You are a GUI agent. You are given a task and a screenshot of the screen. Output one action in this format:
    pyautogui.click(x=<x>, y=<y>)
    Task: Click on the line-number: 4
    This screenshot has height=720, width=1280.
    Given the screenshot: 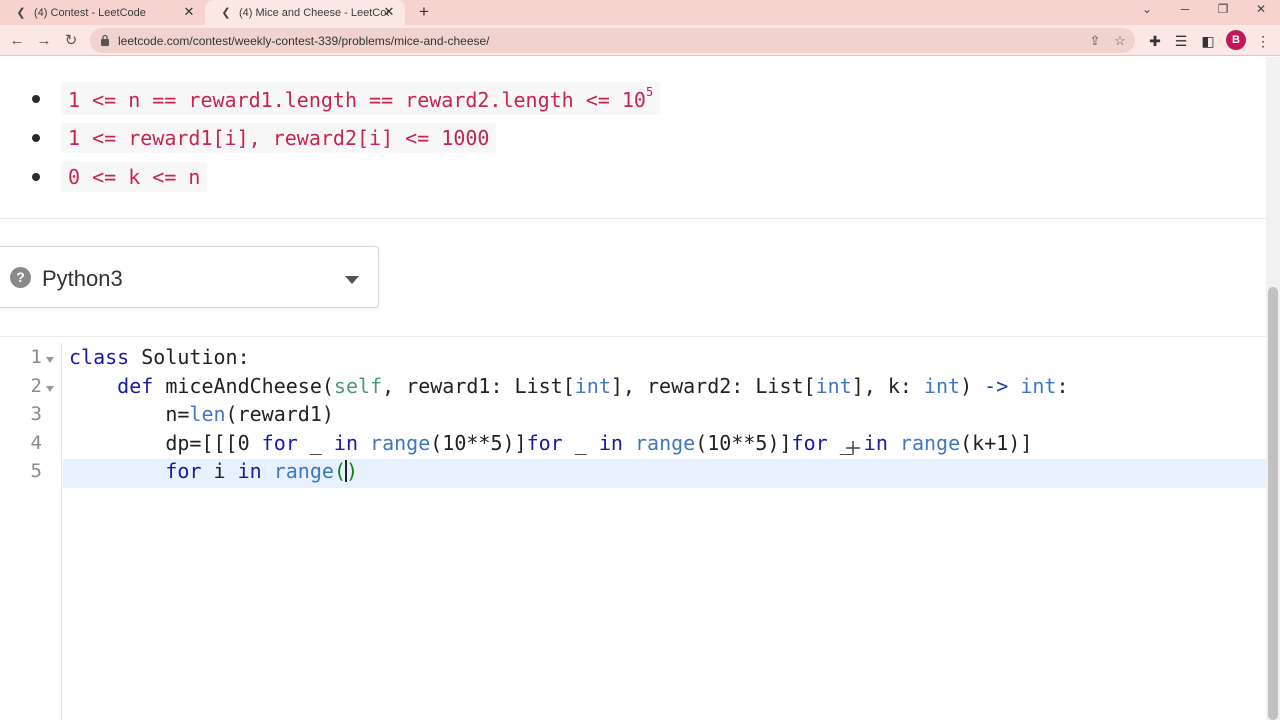 What is the action you would take?
    pyautogui.click(x=36, y=443)
    